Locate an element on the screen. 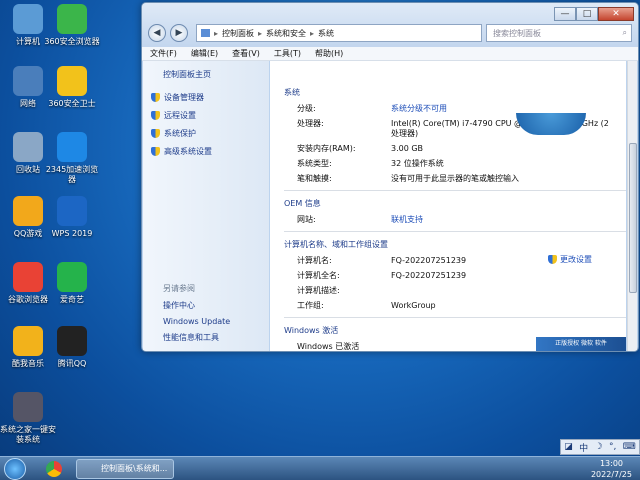 The height and width of the screenshot is (480, 640). maximize-button: □ is located at coordinates (587, 14).